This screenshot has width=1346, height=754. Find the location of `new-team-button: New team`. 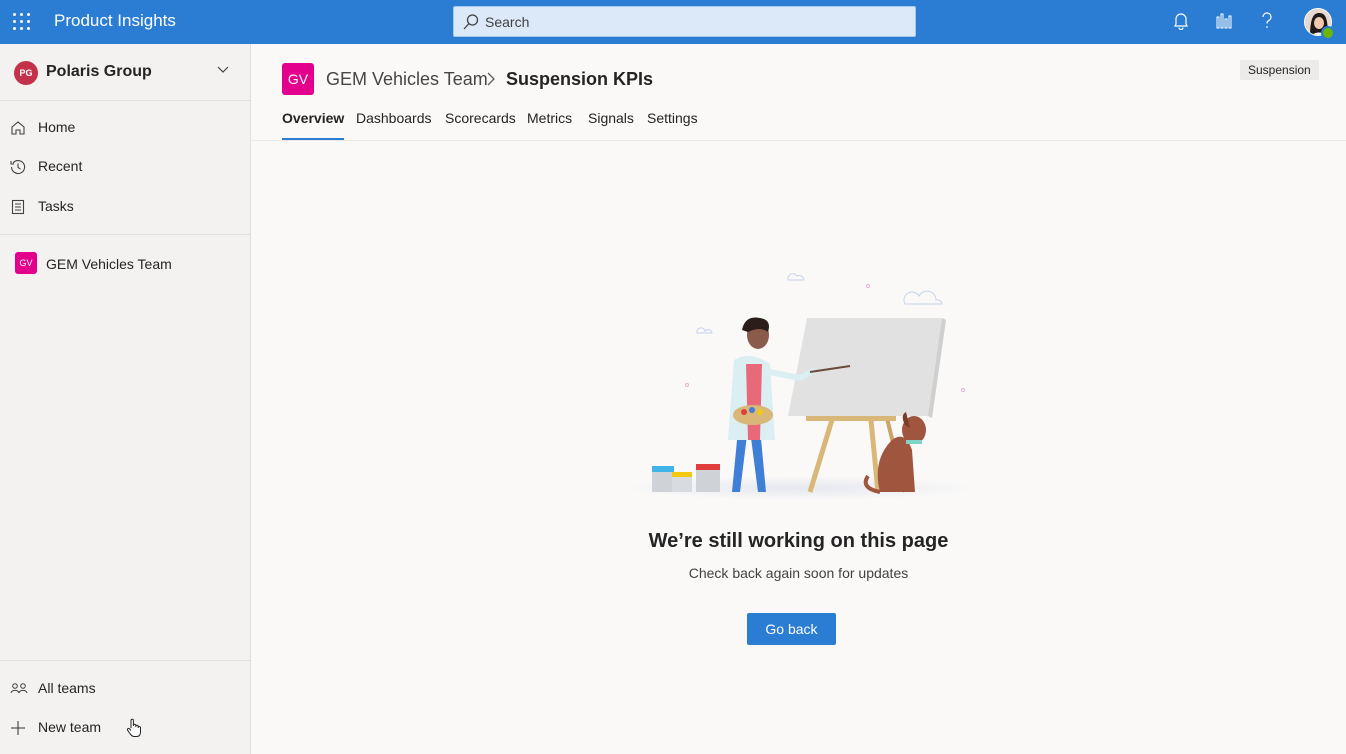

new-team-button: New team is located at coordinates (125, 728).